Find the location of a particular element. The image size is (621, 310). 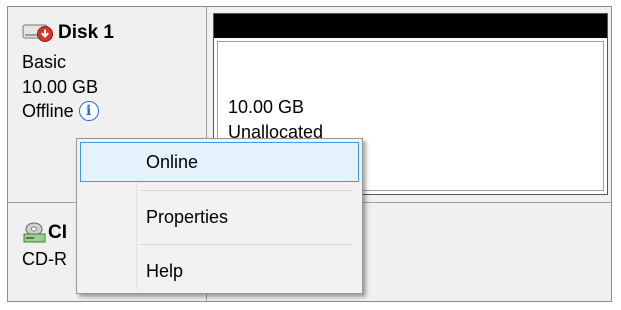

volume-size: 10.00 GB is located at coordinates (266, 107).